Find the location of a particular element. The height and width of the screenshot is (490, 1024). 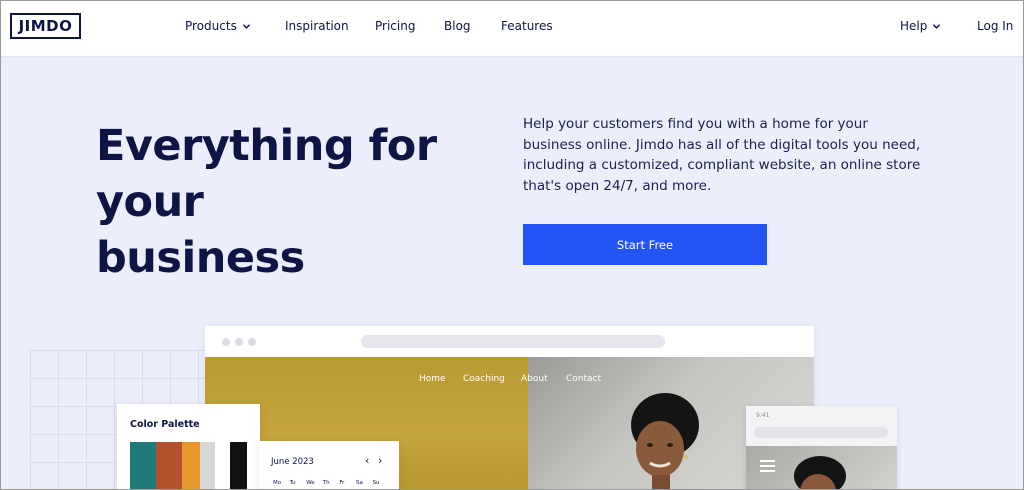

browser-toolbar is located at coordinates (509, 341).